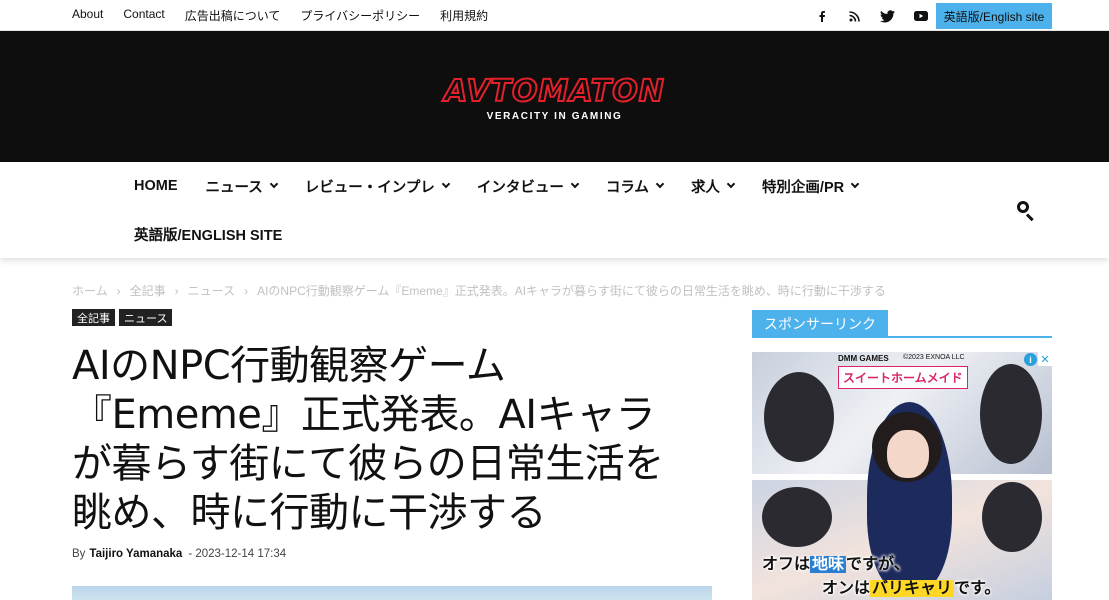 Image resolution: width=1109 pixels, height=600 pixels. I want to click on top-menu: About Contact 広告出稿について プライバシーポリシー 利用規約, so click(290, 15).